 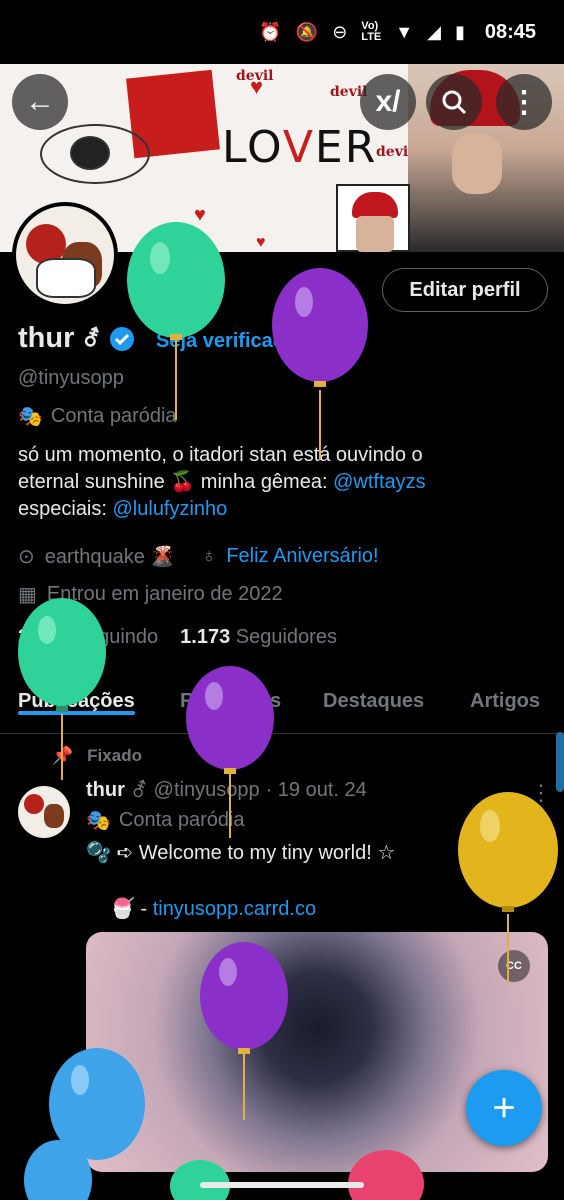 I want to click on plus-icon: +, so click(x=504, y=1107).